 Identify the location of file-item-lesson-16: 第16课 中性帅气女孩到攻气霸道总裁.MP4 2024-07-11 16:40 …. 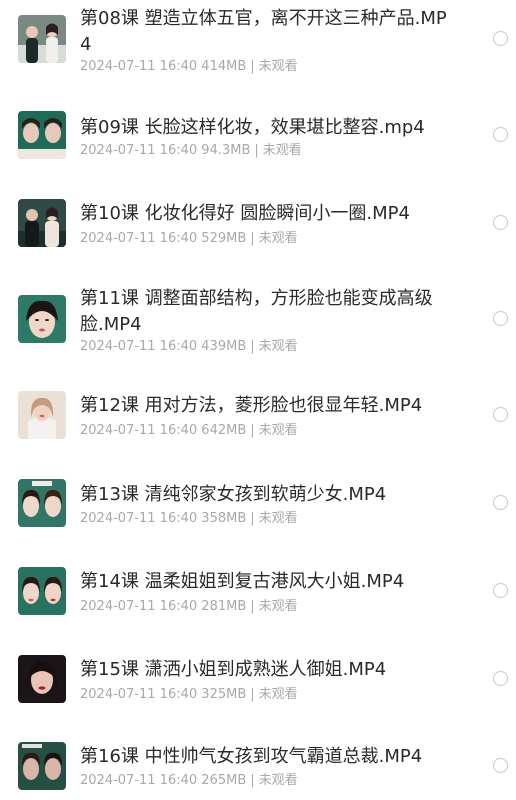
(258, 756).